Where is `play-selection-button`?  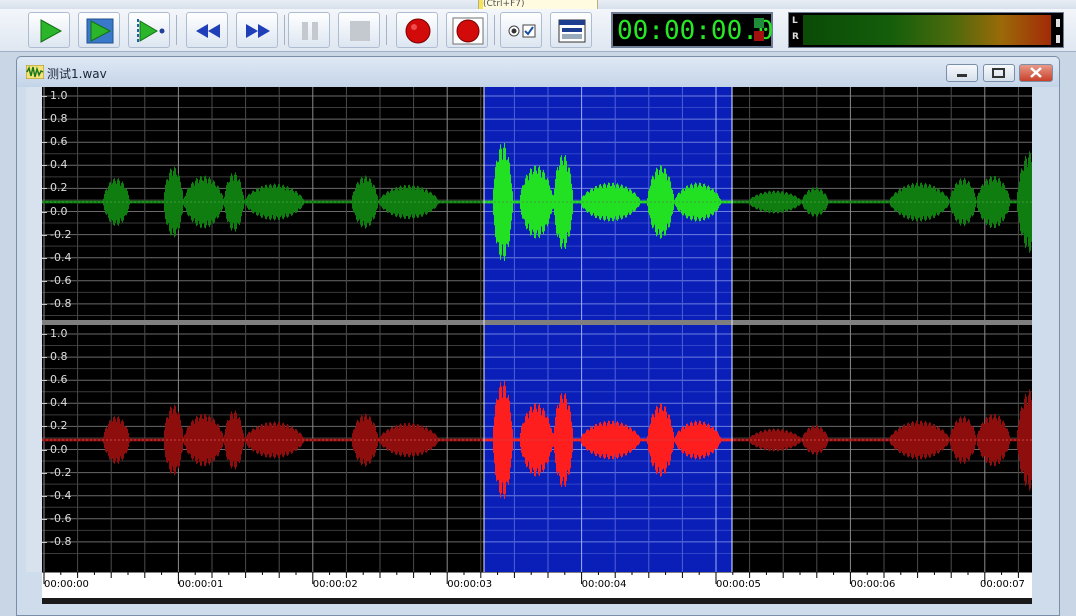 play-selection-button is located at coordinates (99, 30).